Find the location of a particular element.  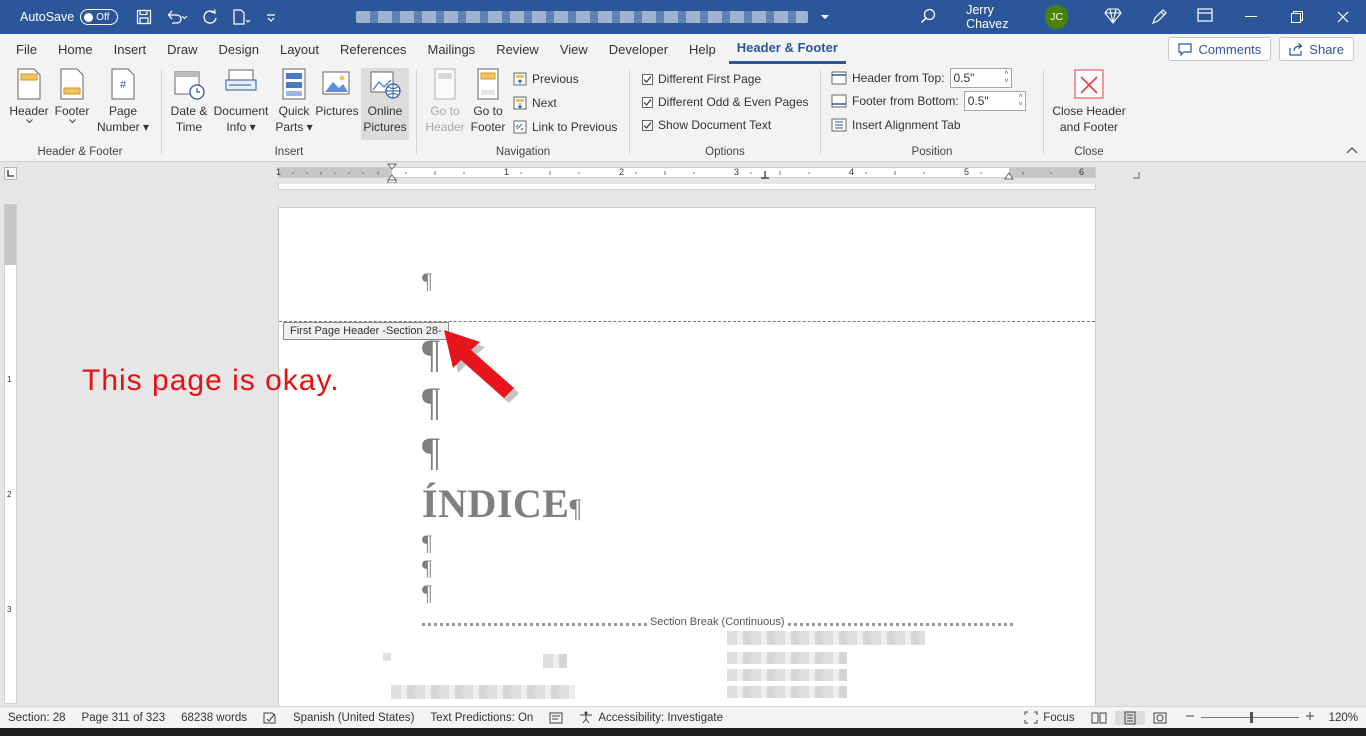

autosave-toggle: Off is located at coordinates (99, 17).